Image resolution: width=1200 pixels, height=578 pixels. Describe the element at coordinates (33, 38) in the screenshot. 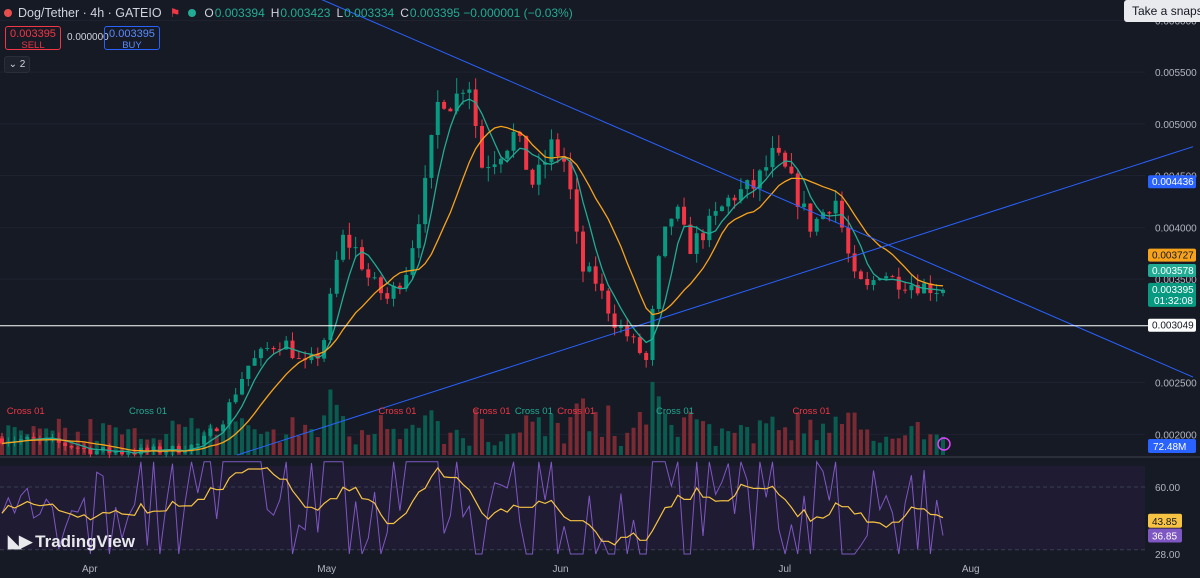

I see `sell-button: 0.003395 SELL` at that location.